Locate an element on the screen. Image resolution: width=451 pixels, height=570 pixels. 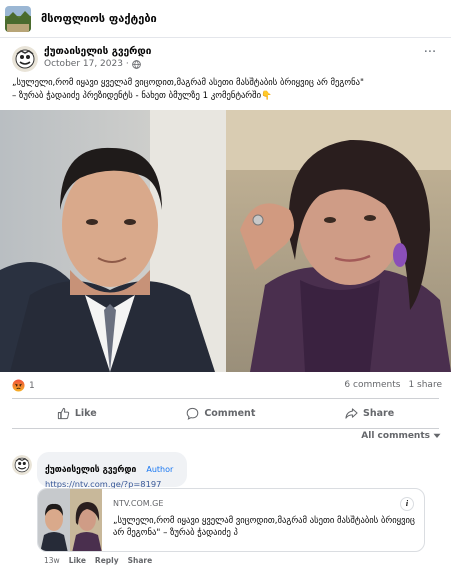
comment-actions: 13w Like Reply Share is located at coordinates (98, 560).